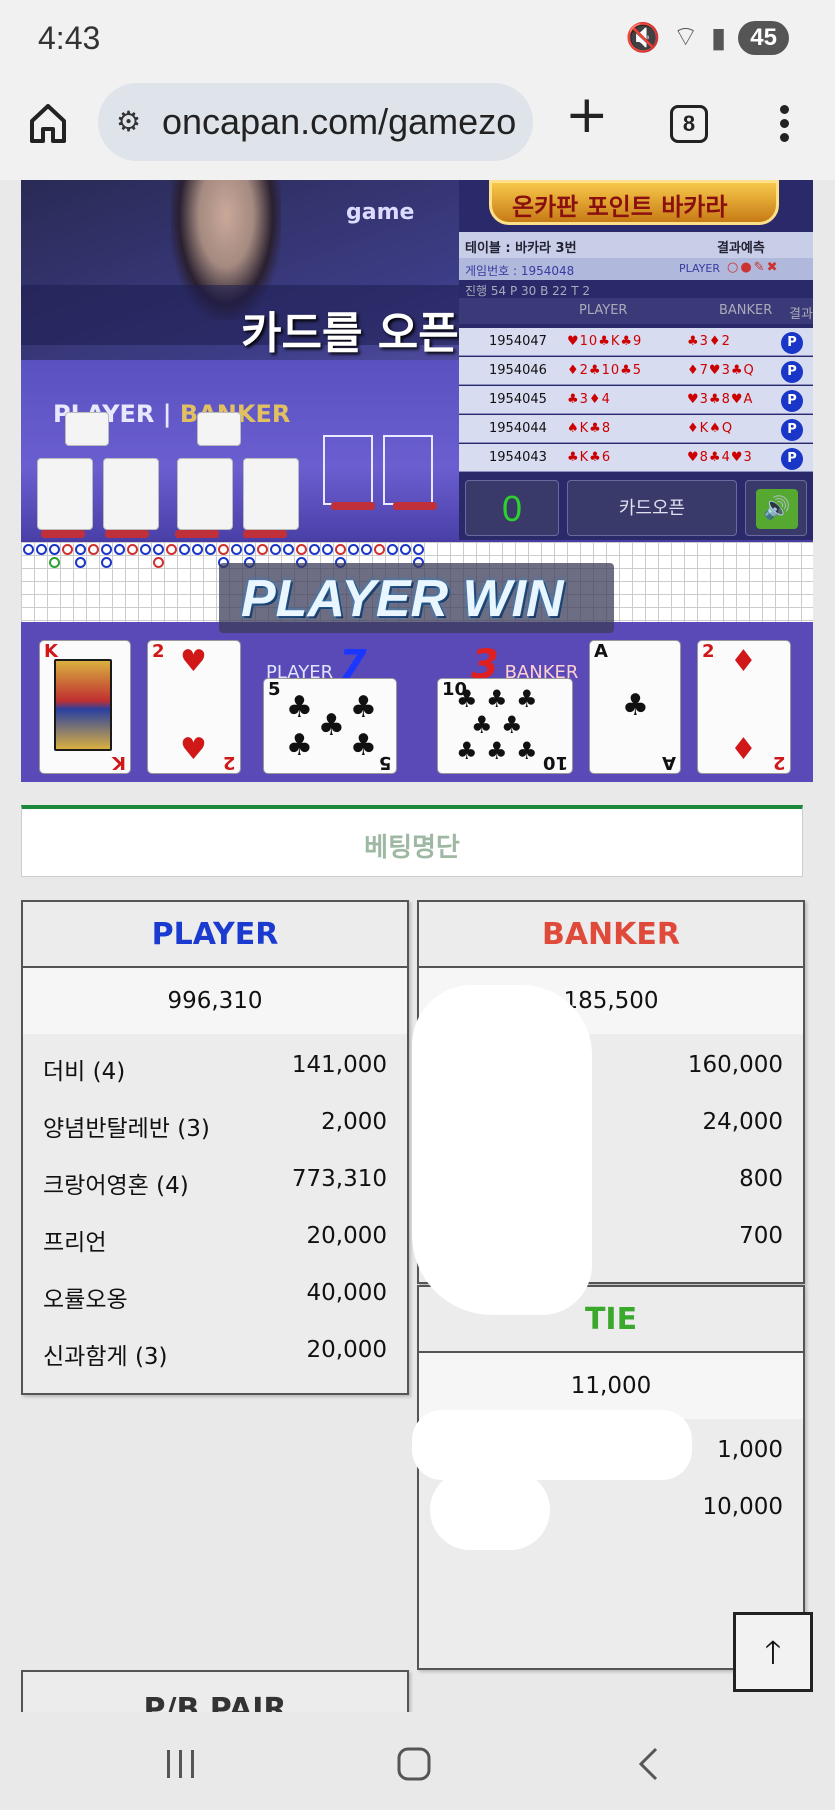  What do you see at coordinates (339, 121) in the screenshot?
I see `url-text: oncapan.com/gamezo` at bounding box center [339, 121].